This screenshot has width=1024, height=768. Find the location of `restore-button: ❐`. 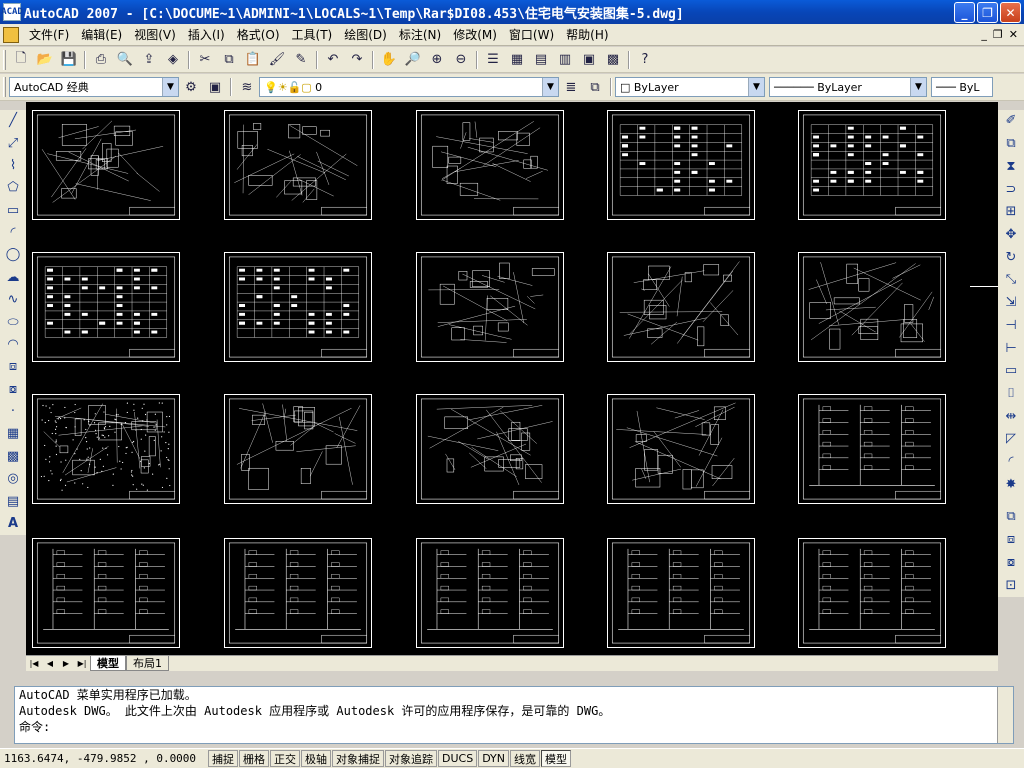

restore-button: ❐ is located at coordinates (987, 12).